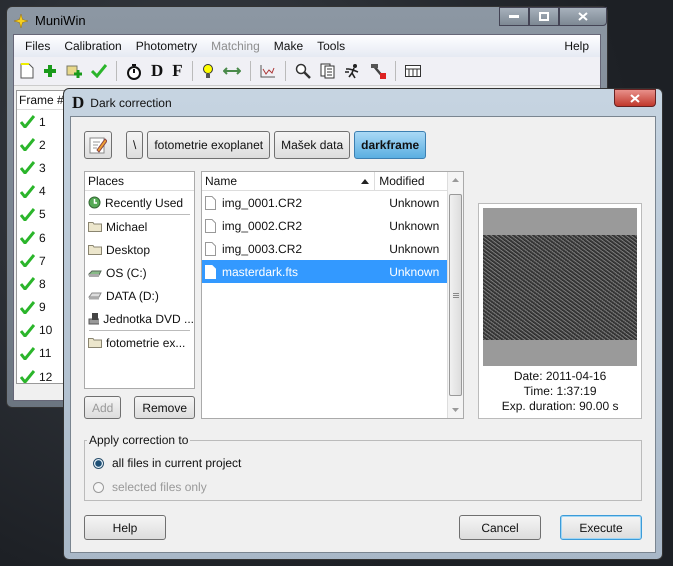  I want to click on disc-drive-icon, so click(94, 318).